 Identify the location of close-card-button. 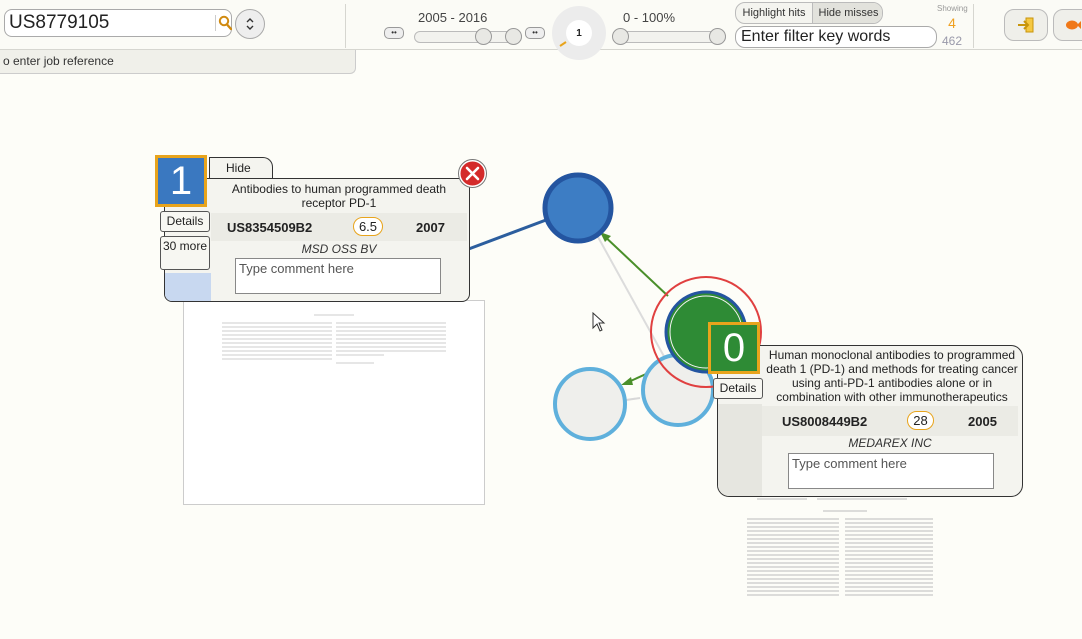
(472, 173).